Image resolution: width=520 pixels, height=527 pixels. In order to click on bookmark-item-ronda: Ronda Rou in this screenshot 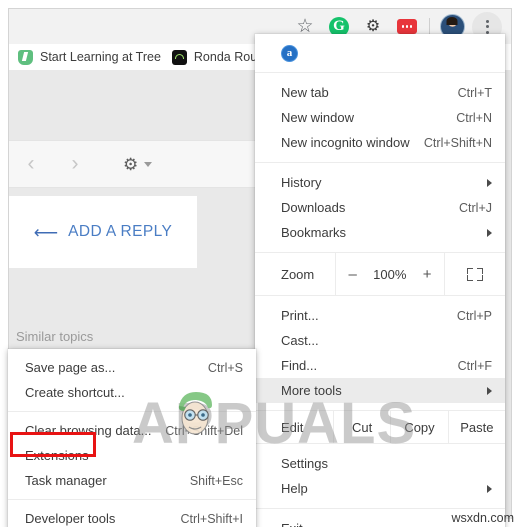, I will do `click(214, 57)`.